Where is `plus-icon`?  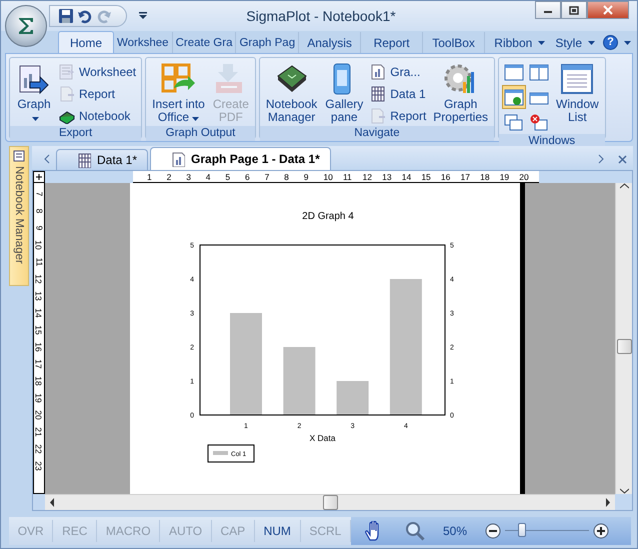 plus-icon is located at coordinates (601, 531).